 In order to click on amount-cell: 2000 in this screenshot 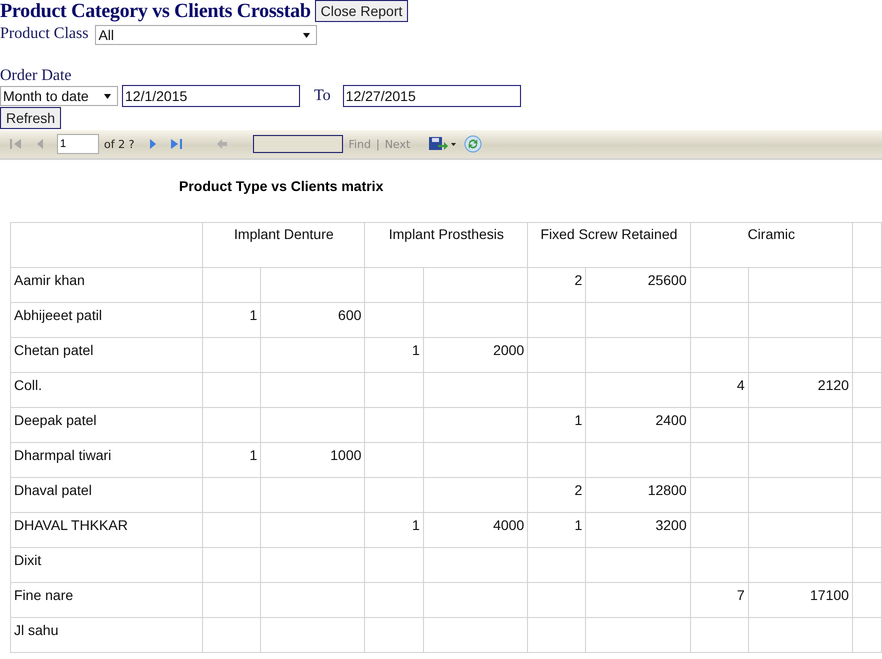, I will do `click(475, 355)`.